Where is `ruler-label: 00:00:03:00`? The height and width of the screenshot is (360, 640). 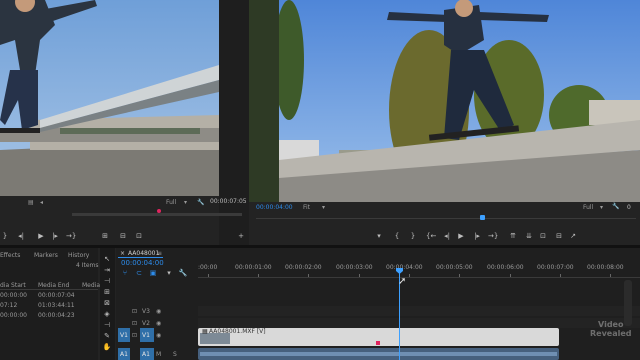 ruler-label: 00:00:03:00 is located at coordinates (354, 267).